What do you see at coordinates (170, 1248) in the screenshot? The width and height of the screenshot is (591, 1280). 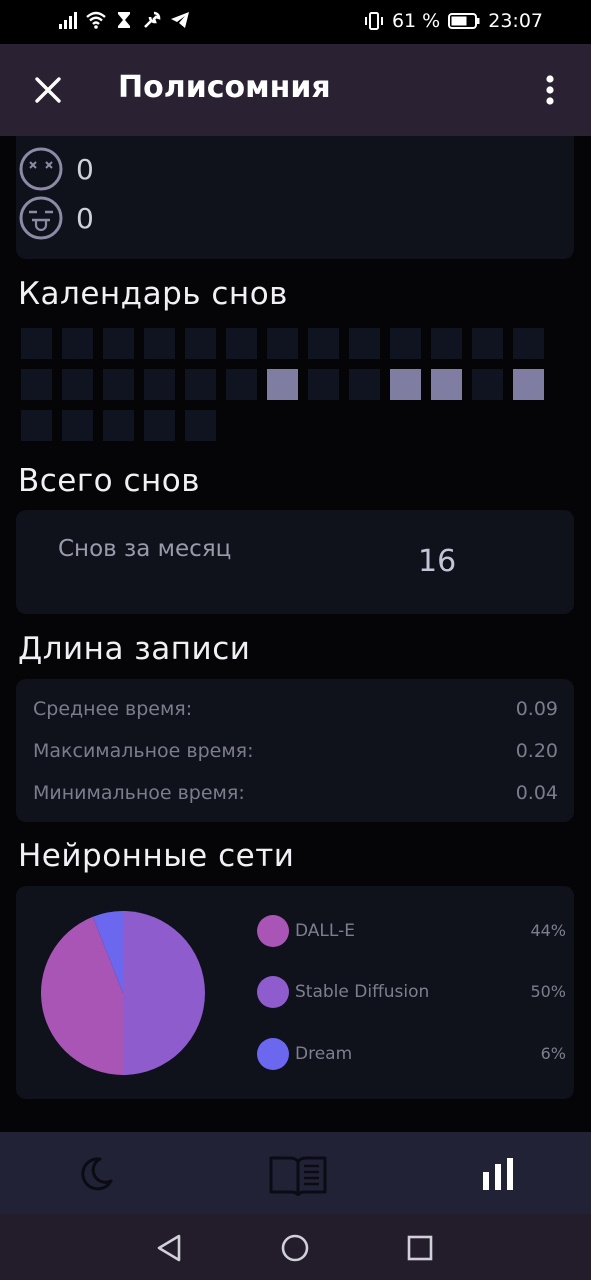 I see `back-triangle-icon` at bounding box center [170, 1248].